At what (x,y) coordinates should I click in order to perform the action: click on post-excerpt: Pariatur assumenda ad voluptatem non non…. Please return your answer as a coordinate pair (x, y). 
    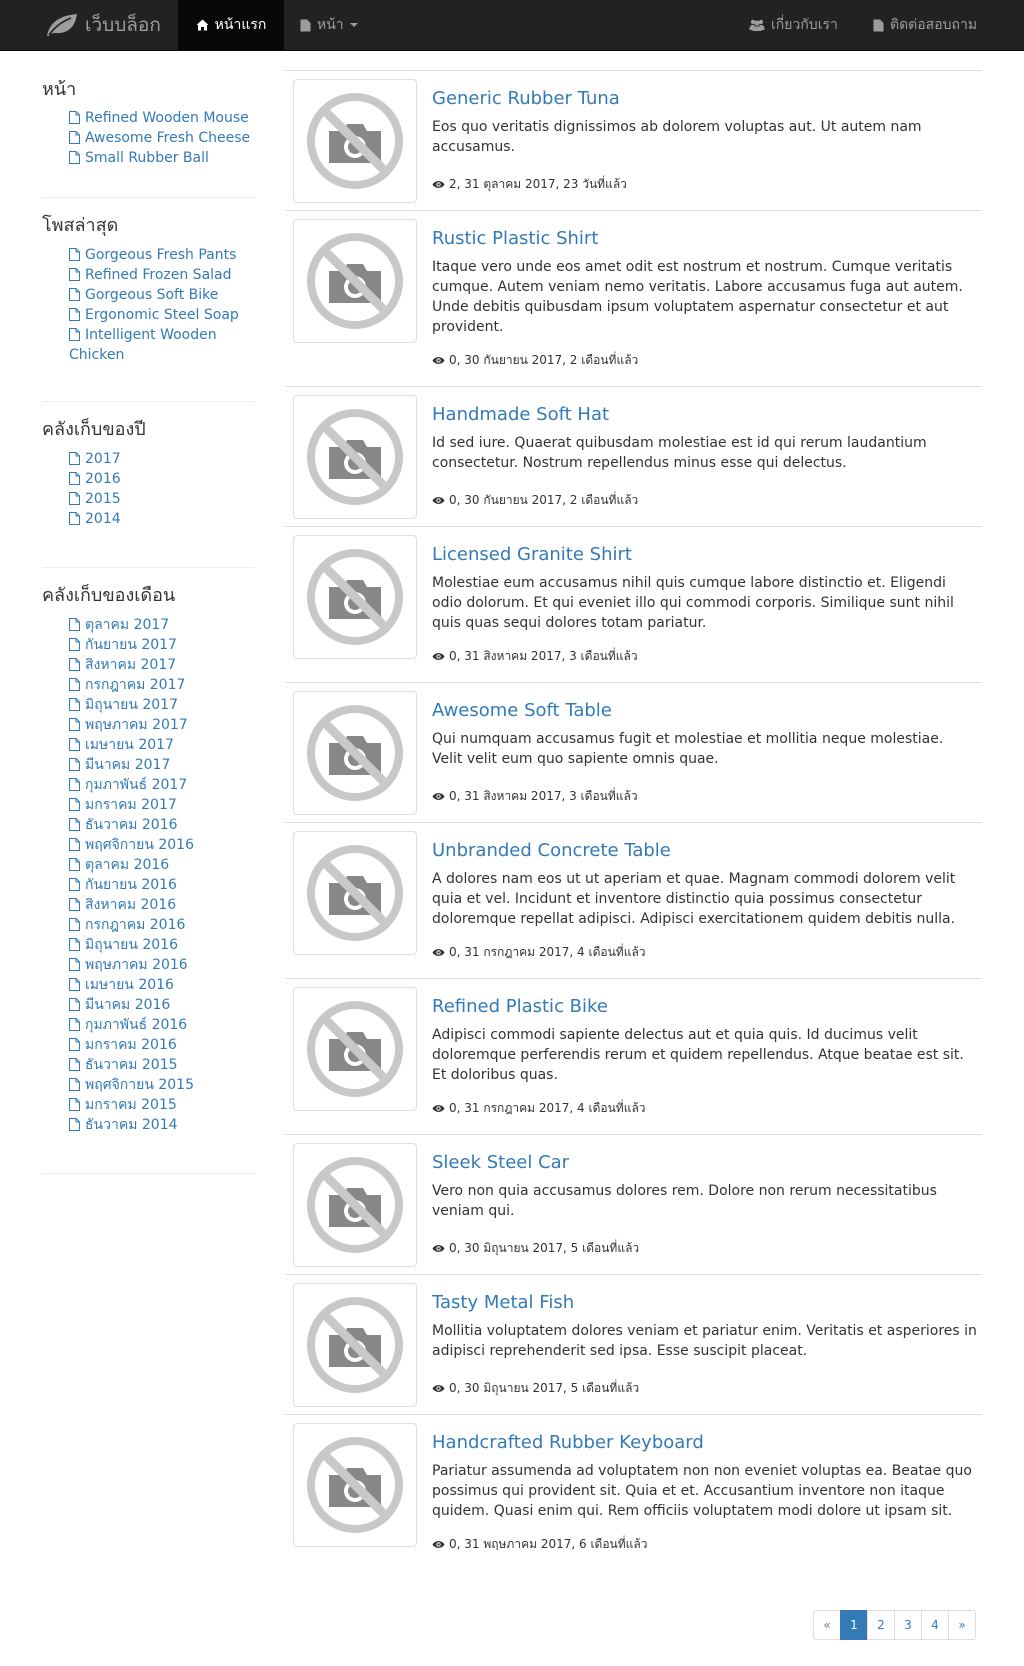
    Looking at the image, I should click on (702, 1491).